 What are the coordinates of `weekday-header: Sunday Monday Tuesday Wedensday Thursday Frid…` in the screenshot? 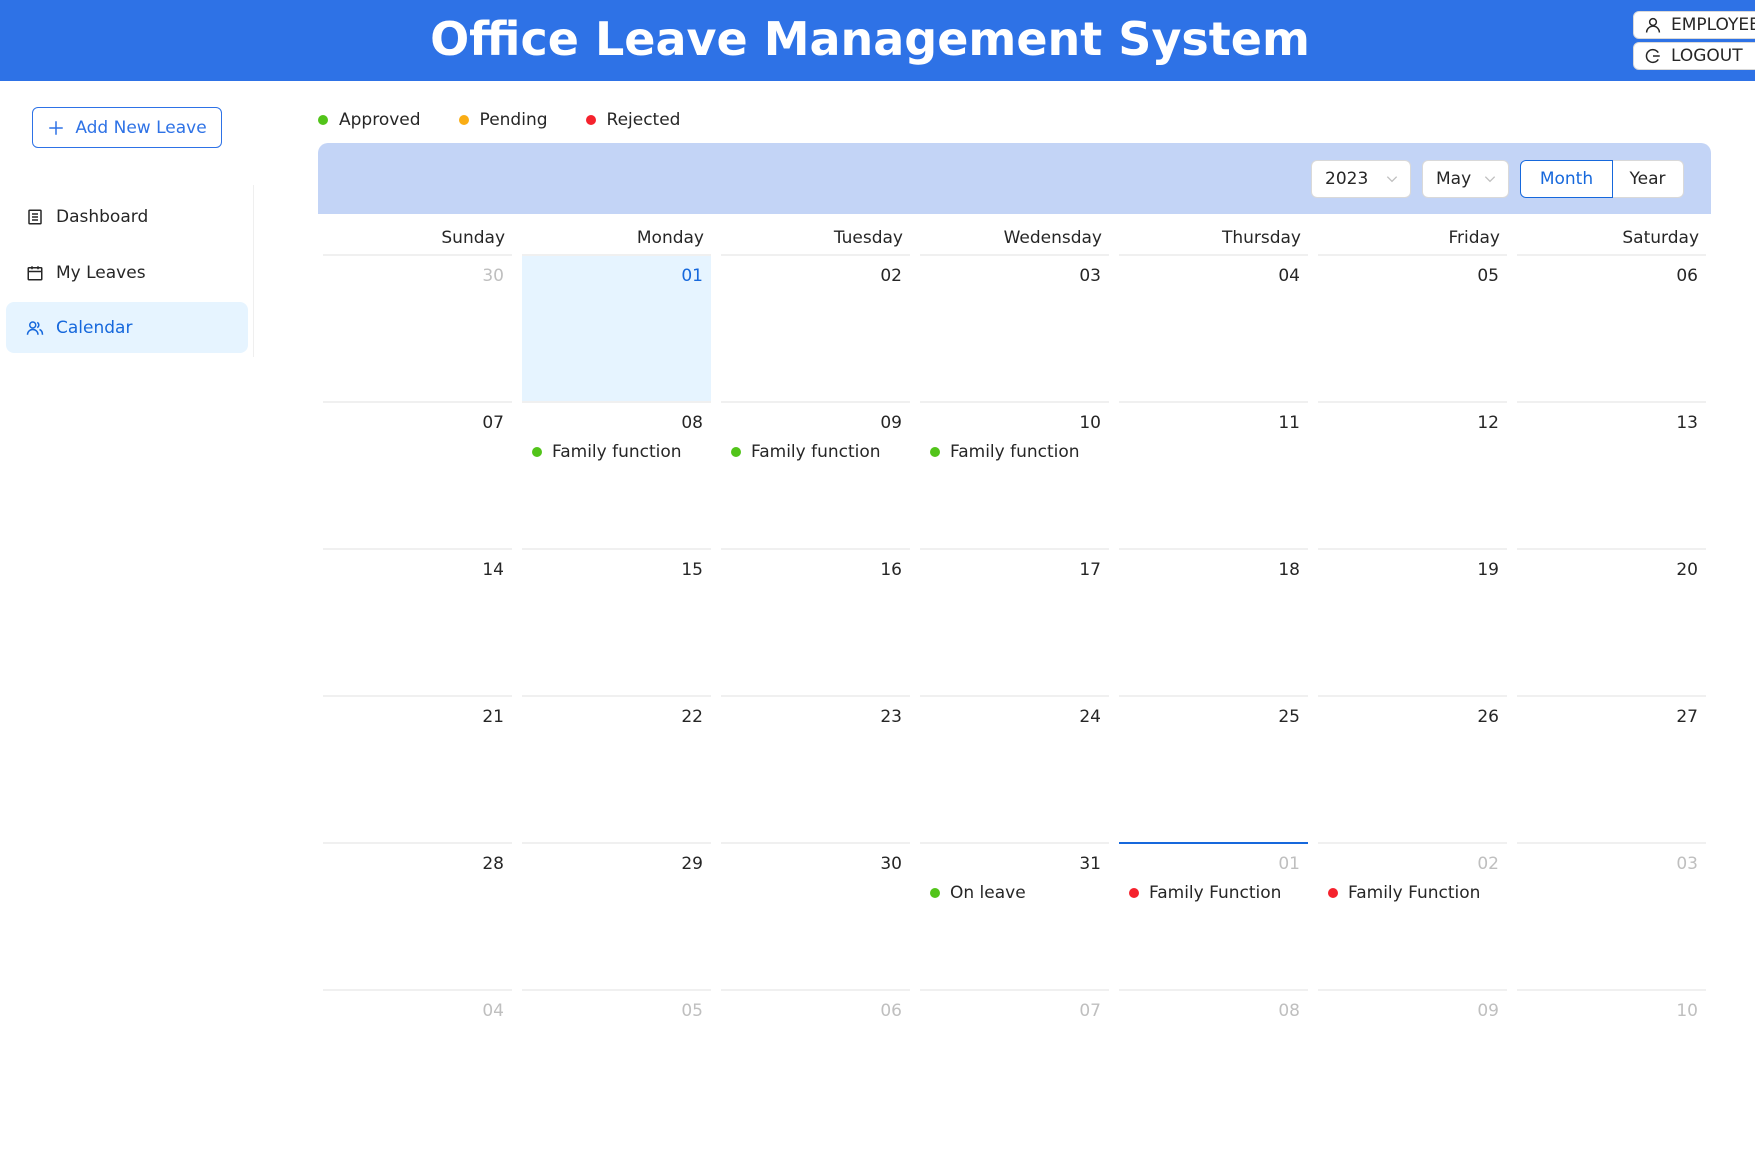 It's located at (1014, 234).